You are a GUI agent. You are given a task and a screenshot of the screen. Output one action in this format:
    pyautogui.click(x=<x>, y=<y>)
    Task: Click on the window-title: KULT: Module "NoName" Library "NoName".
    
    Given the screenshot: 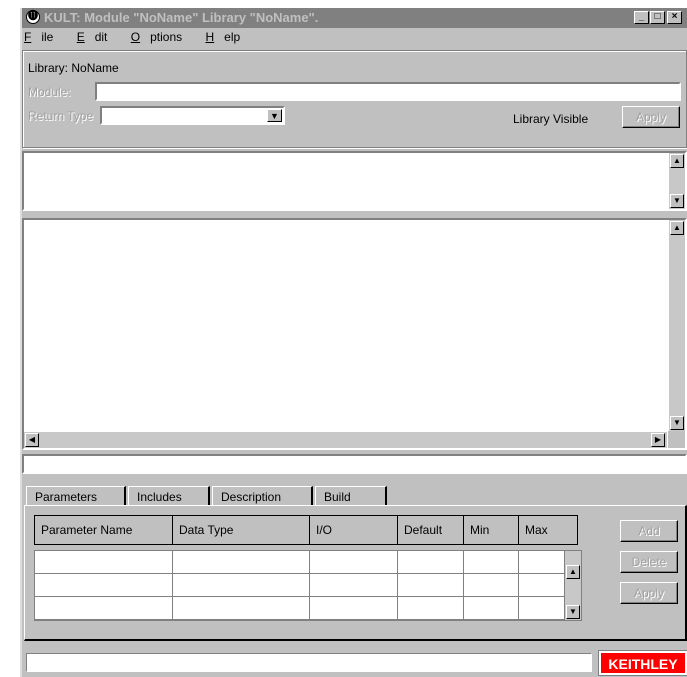 What is the action you would take?
    pyautogui.click(x=181, y=17)
    